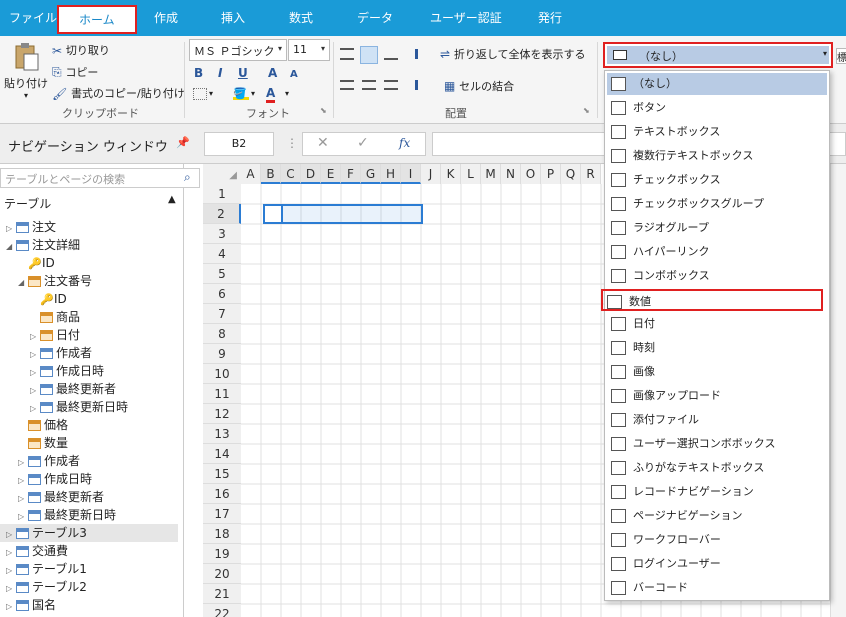  What do you see at coordinates (371, 174) in the screenshot?
I see `column-header: G` at bounding box center [371, 174].